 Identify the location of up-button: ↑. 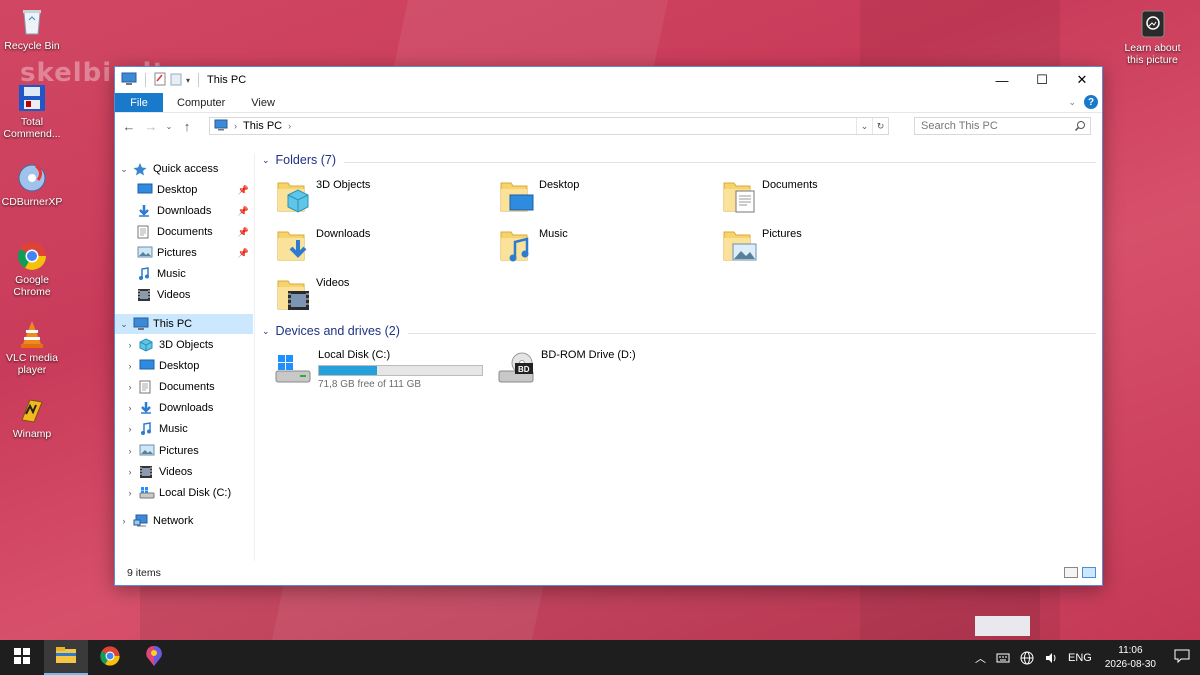
(187, 126).